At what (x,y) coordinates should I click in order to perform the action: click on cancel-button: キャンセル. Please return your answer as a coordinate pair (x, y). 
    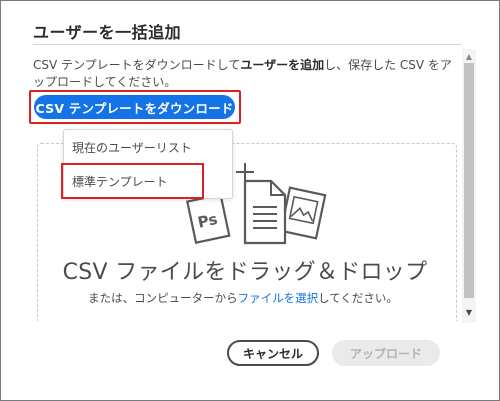
    Looking at the image, I should click on (273, 353).